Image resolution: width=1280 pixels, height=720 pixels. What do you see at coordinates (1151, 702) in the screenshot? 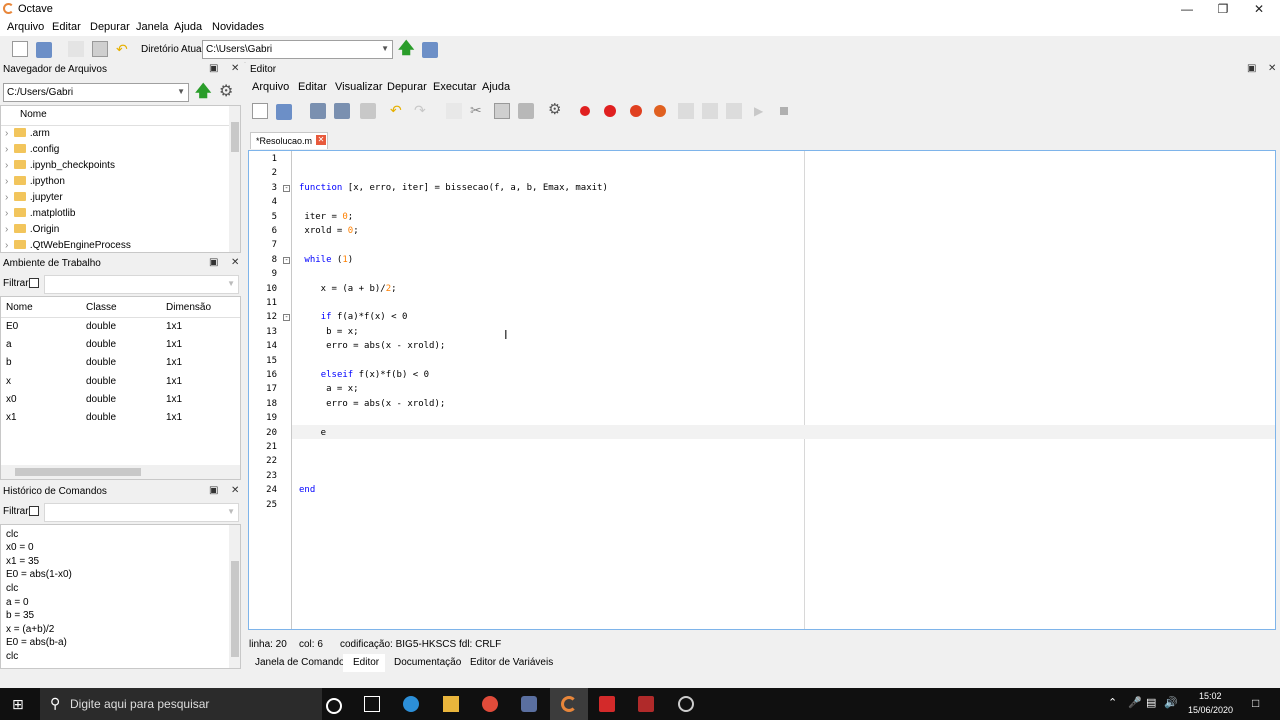
I see `network-icon: ▤` at bounding box center [1151, 702].